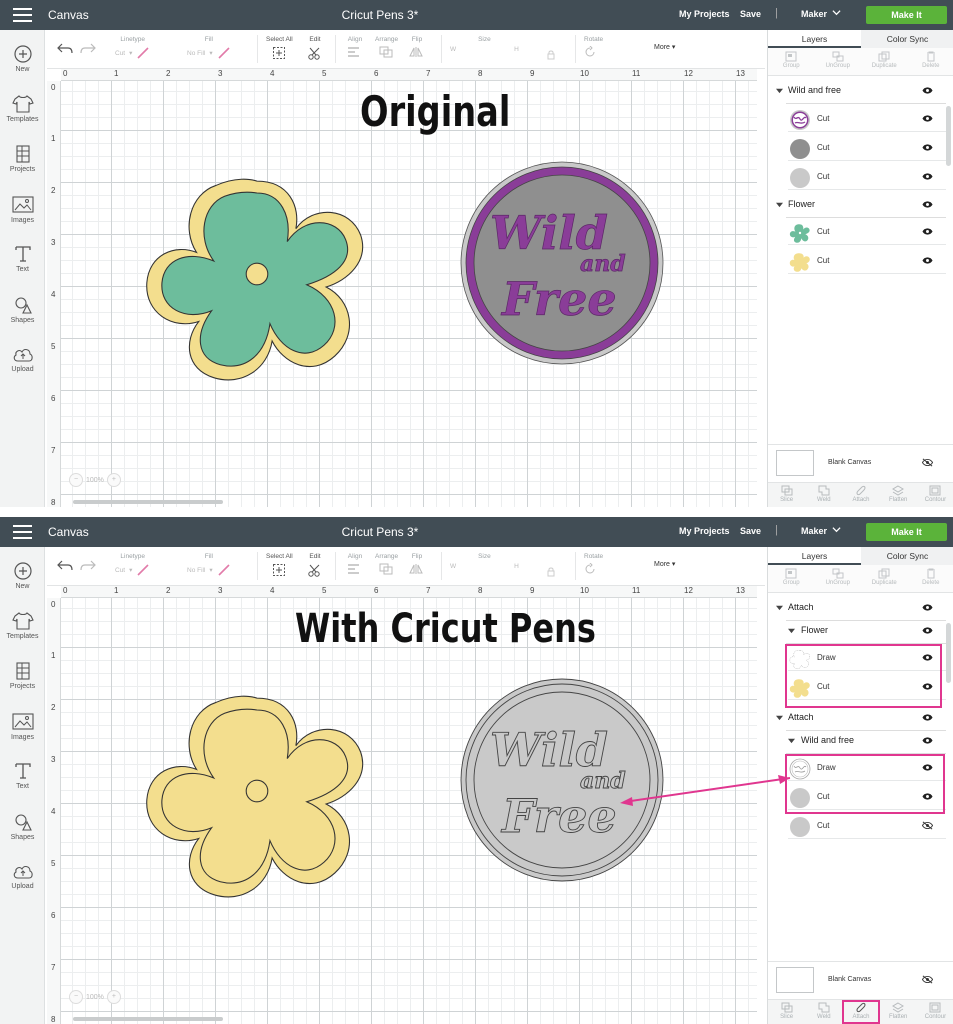  Describe the element at coordinates (884, 578) in the screenshot. I see `duplicate-button: Duplicate` at that location.